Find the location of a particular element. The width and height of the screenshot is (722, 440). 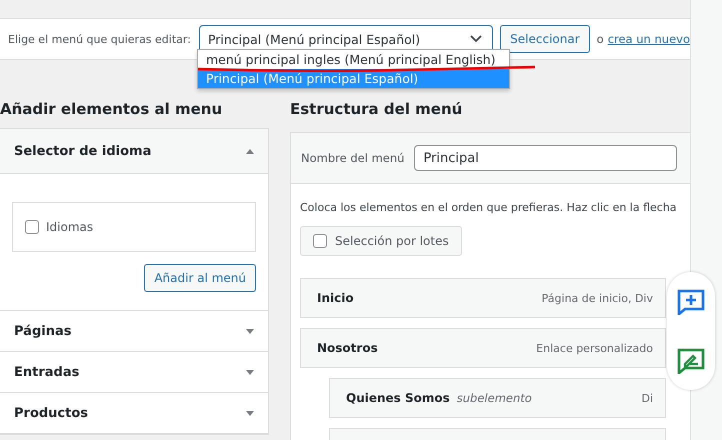

select-button: Seleccionar is located at coordinates (545, 39).